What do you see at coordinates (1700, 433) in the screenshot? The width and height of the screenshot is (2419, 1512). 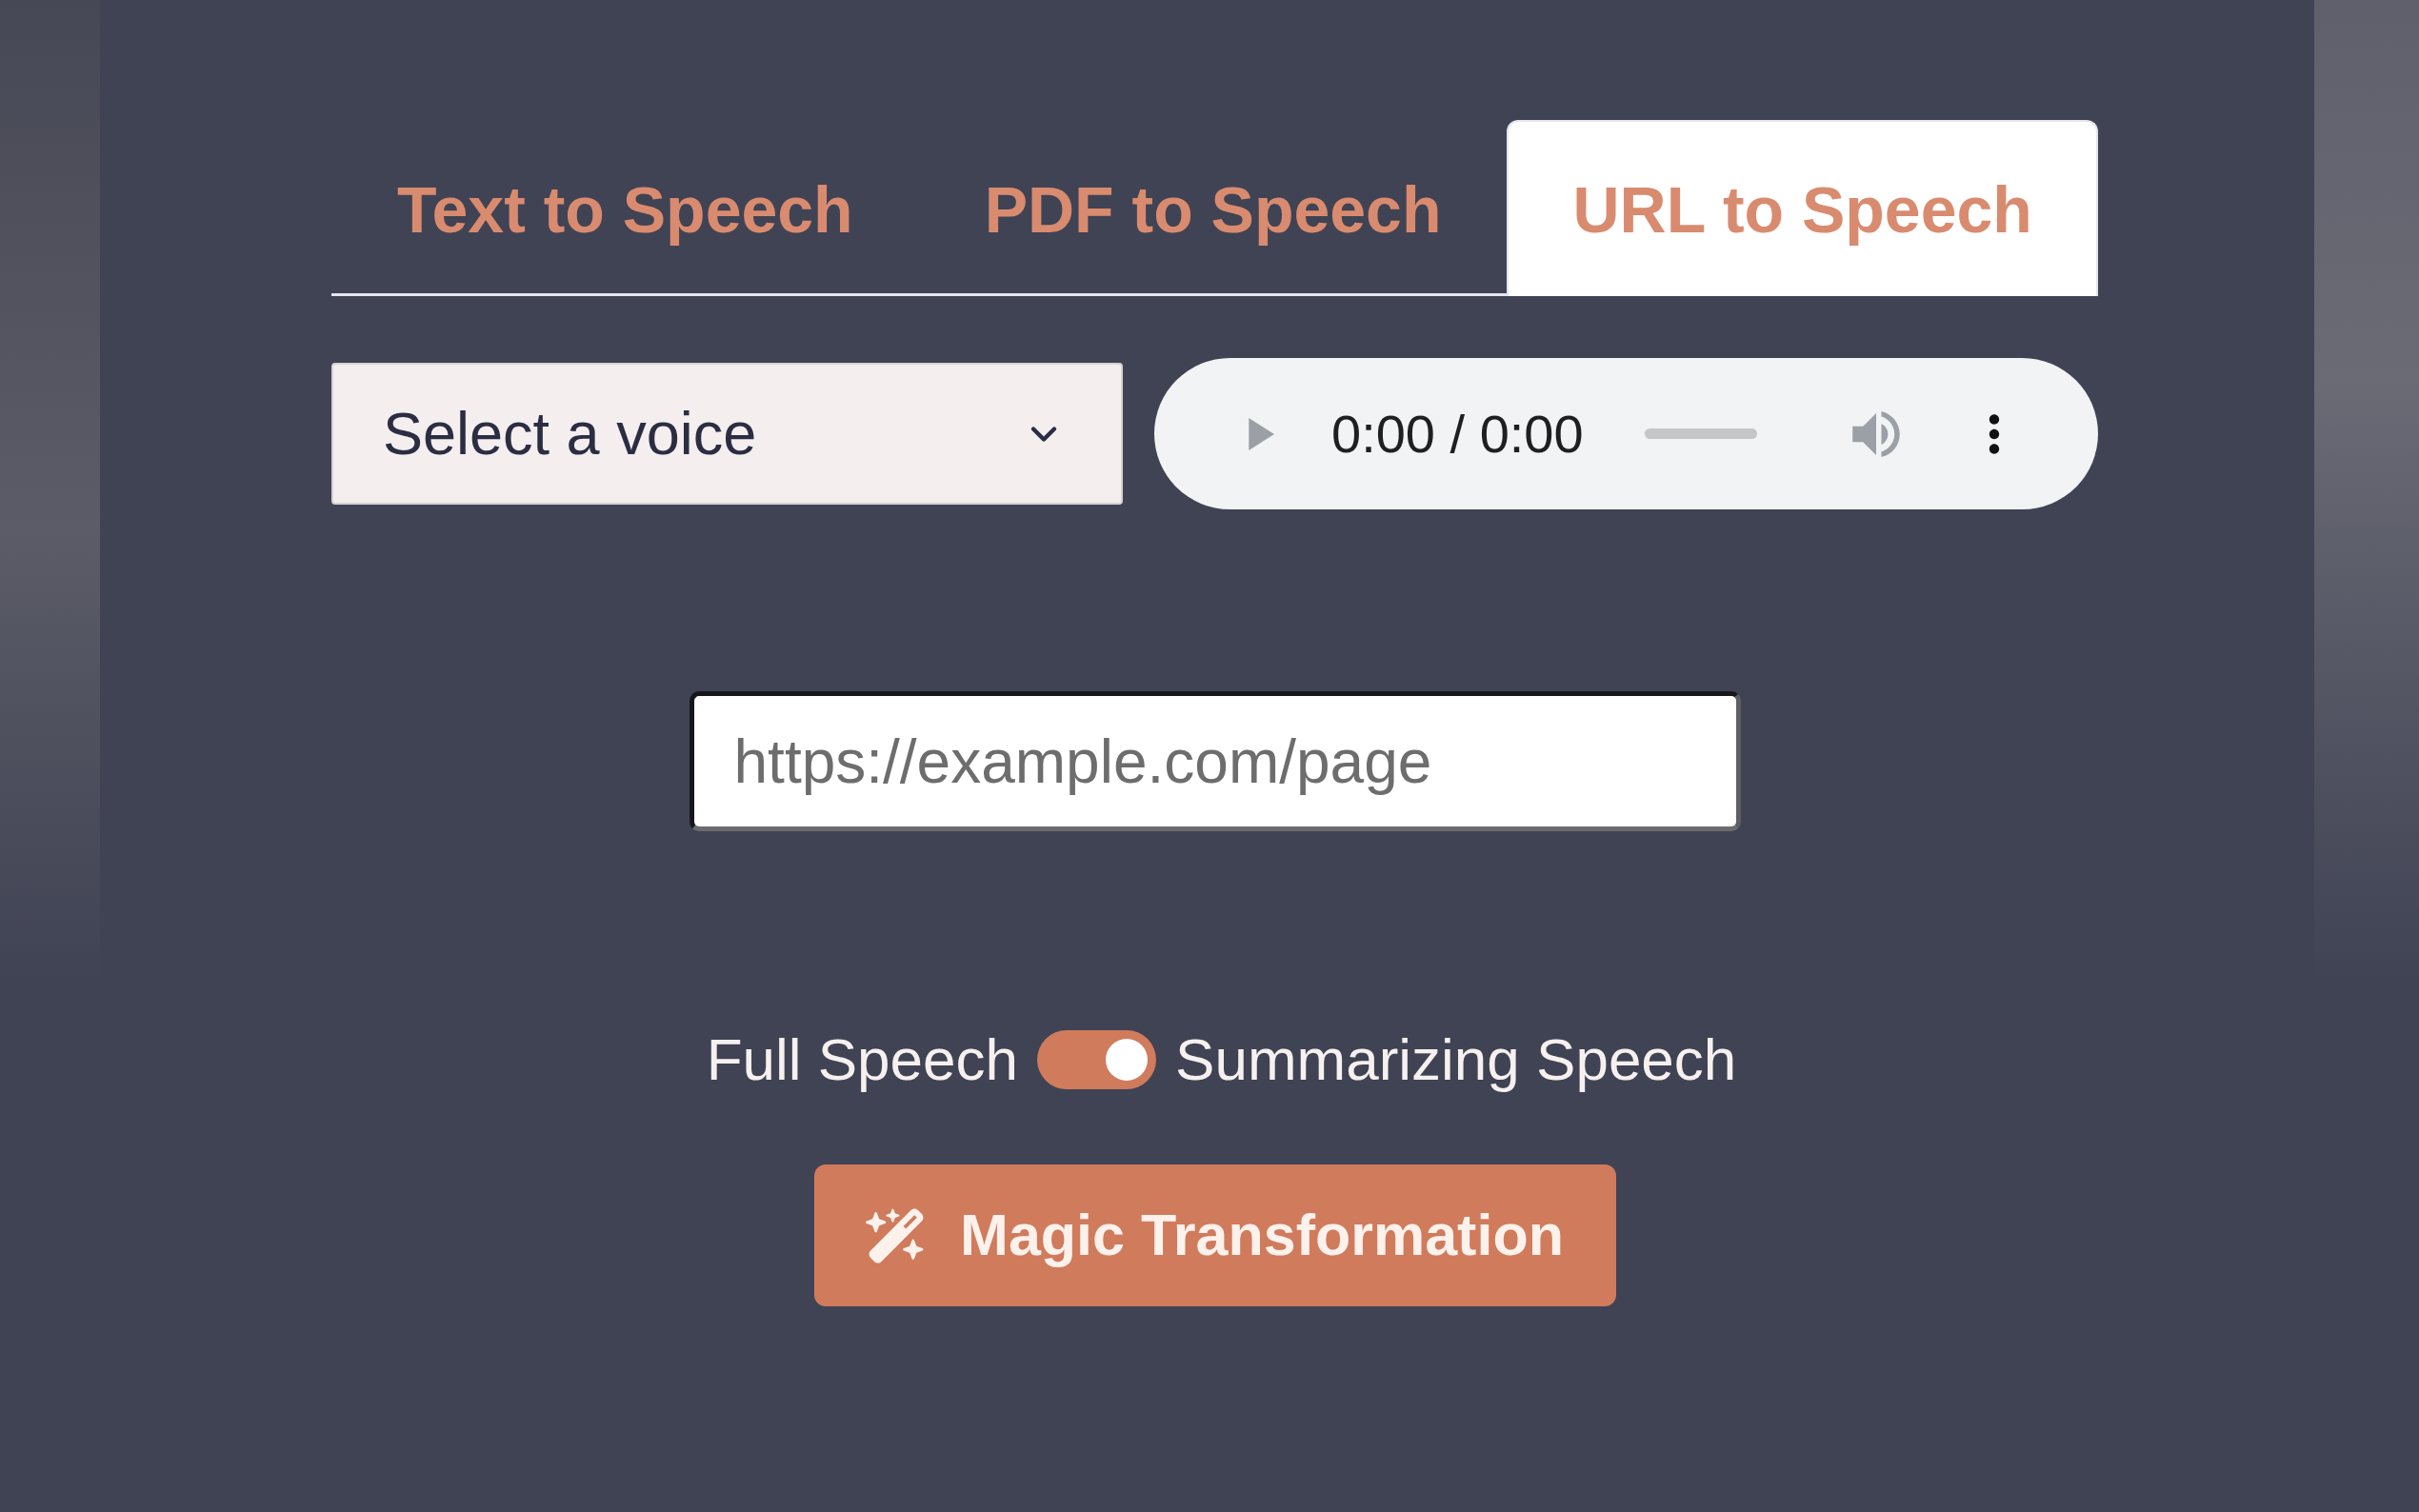 I see `progress-track` at bounding box center [1700, 433].